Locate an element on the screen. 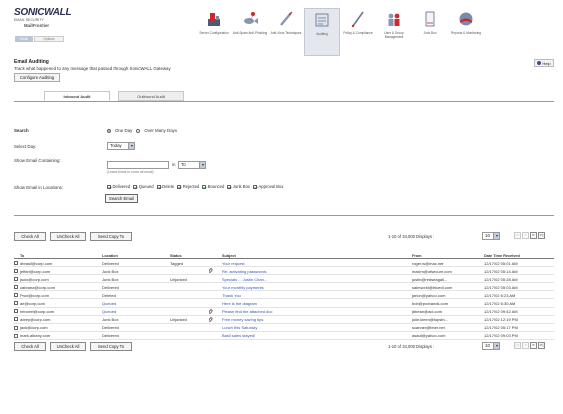 Image resolution: width=563 pixels, height=414 pixels. chevron-down-icon is located at coordinates (496, 236).